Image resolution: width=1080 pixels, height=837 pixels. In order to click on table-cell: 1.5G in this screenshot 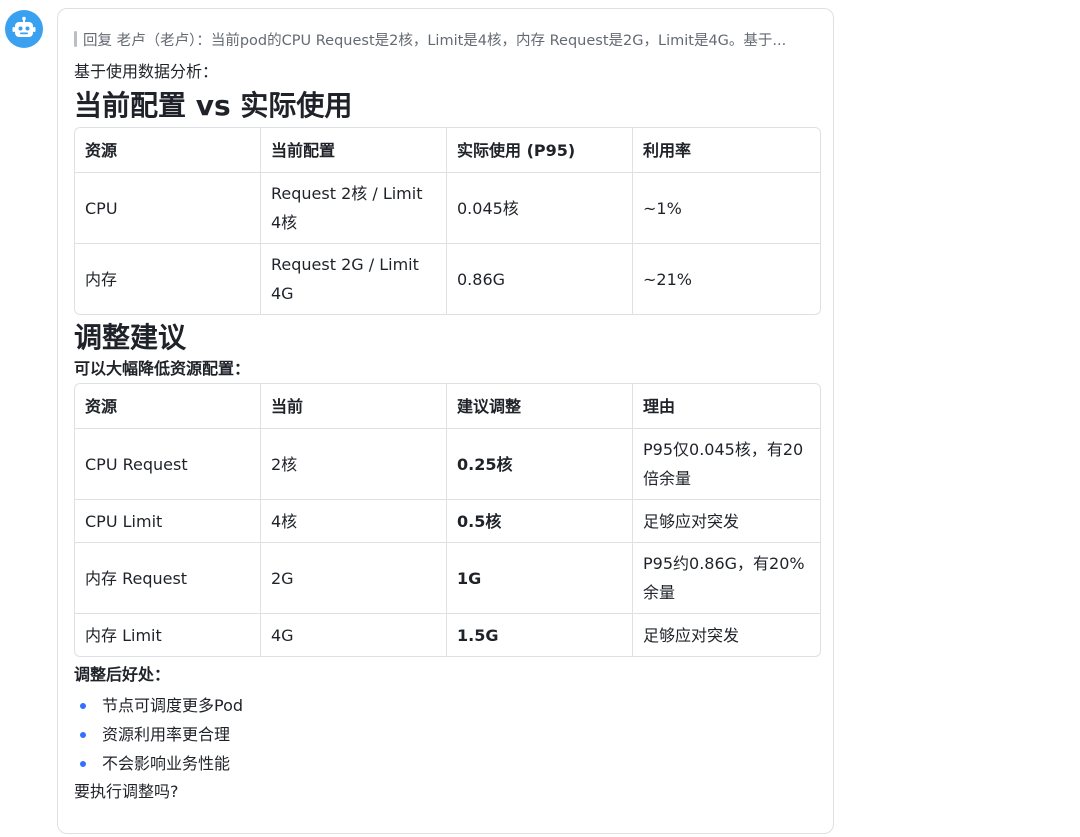, I will do `click(540, 635)`.